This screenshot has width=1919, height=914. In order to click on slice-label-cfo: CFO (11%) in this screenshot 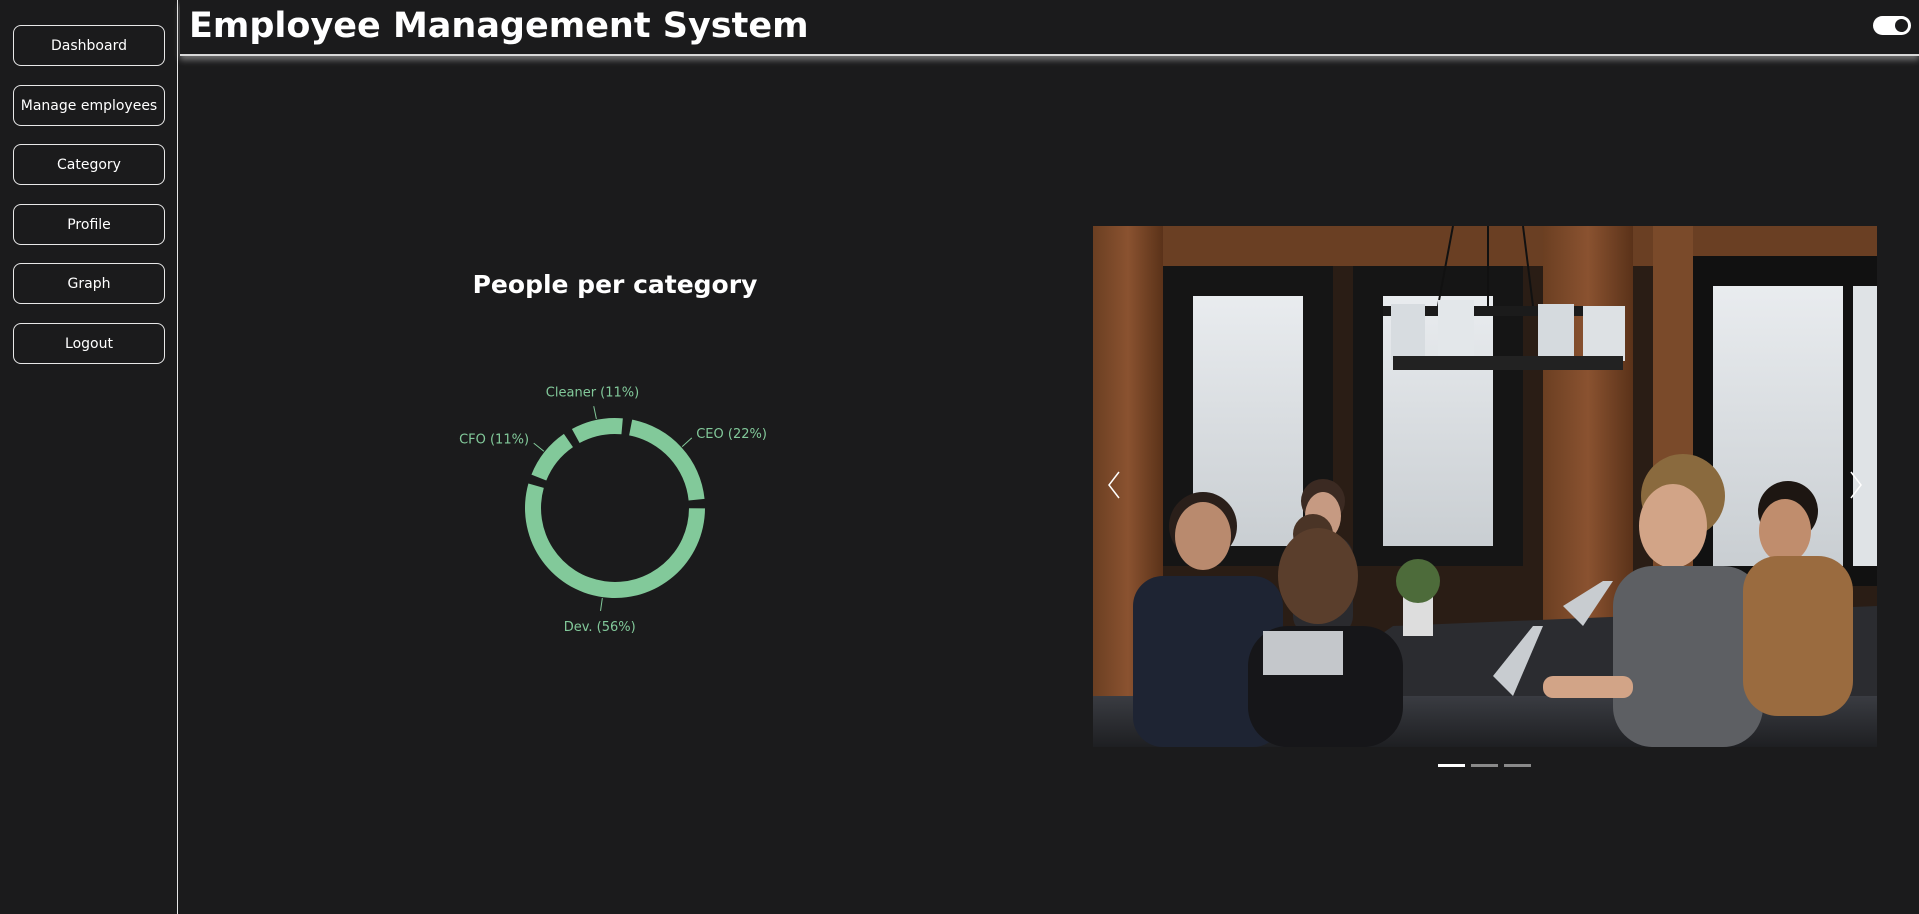, I will do `click(494, 439)`.